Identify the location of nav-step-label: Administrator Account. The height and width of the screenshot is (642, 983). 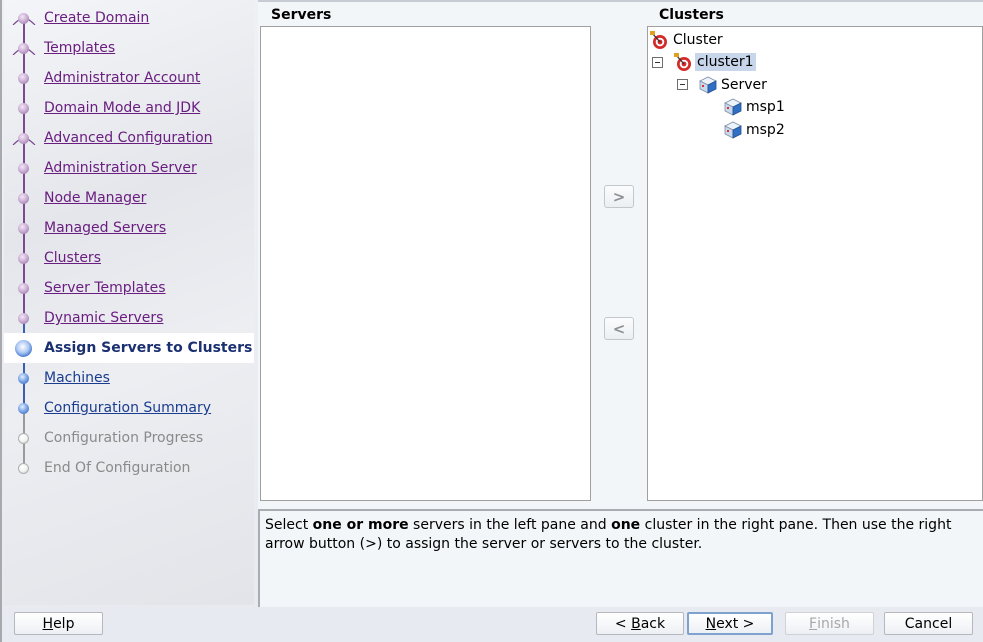
(122, 78).